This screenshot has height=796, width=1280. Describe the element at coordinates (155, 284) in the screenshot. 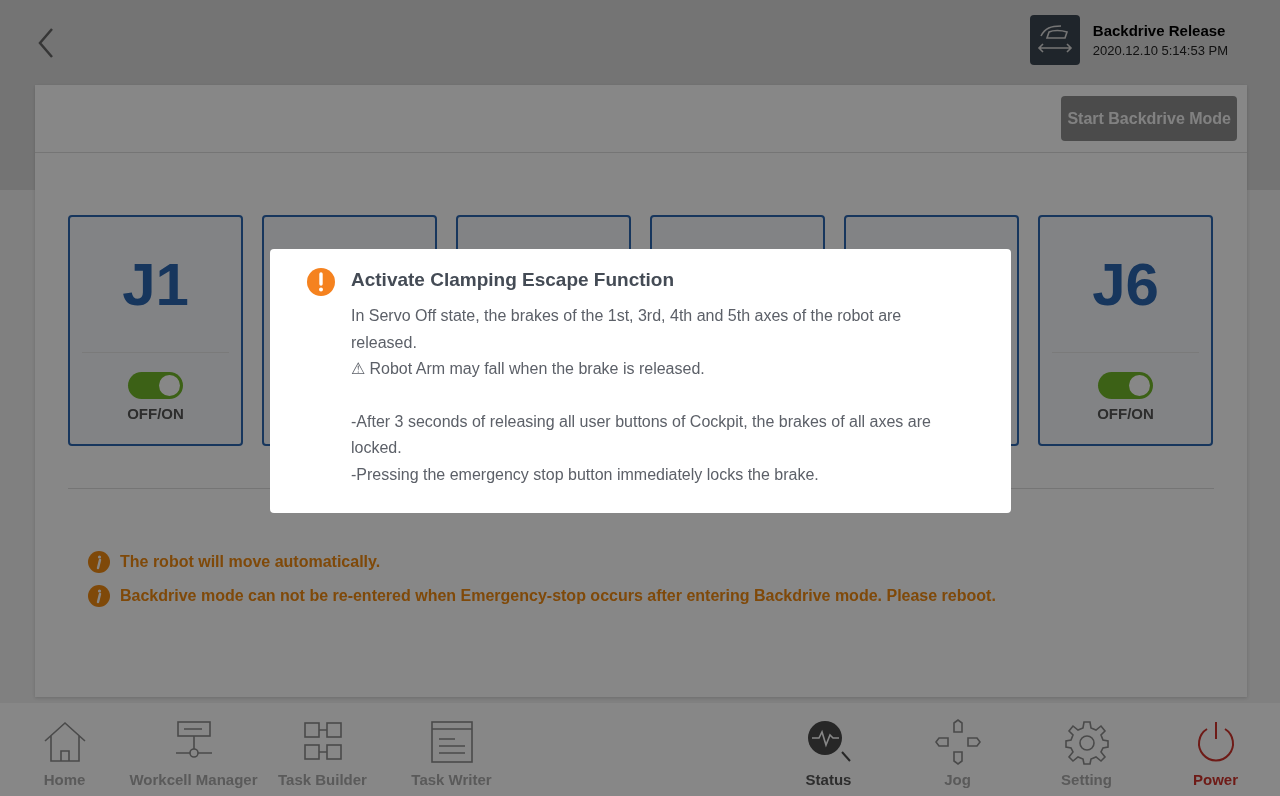

I see `joint-label: J1` at that location.